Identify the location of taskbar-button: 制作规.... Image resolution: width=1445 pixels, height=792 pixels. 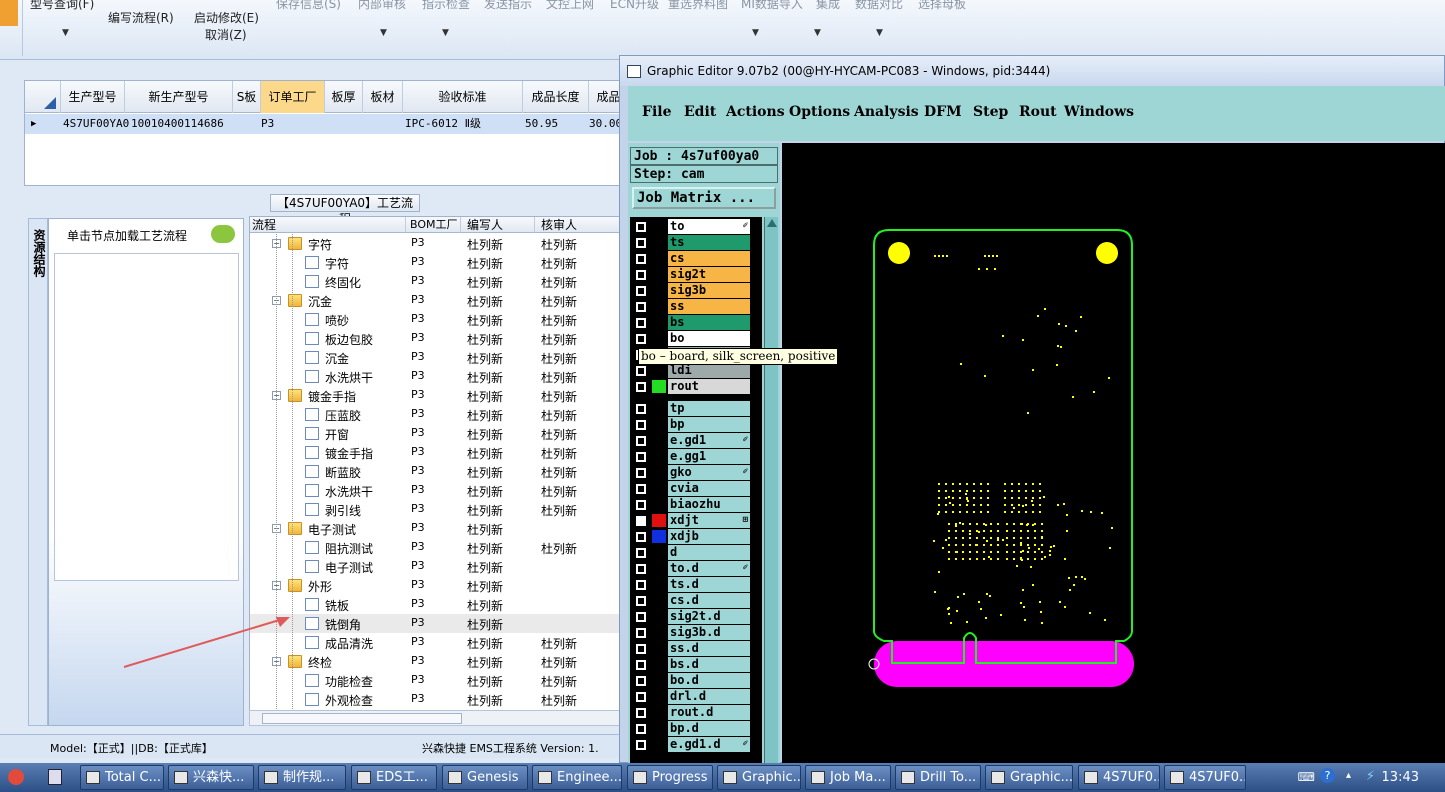
(302, 777).